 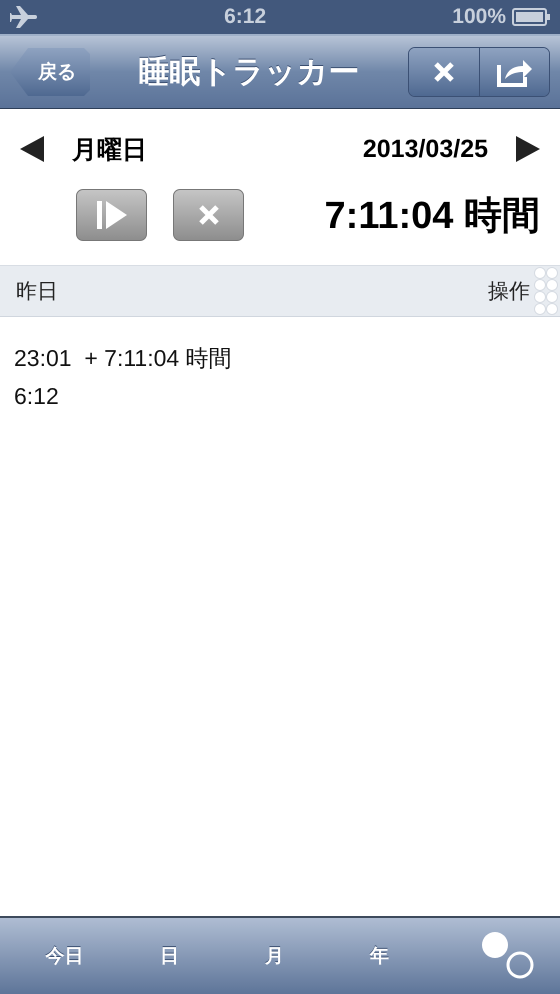 I want to click on close-button, so click(x=444, y=72).